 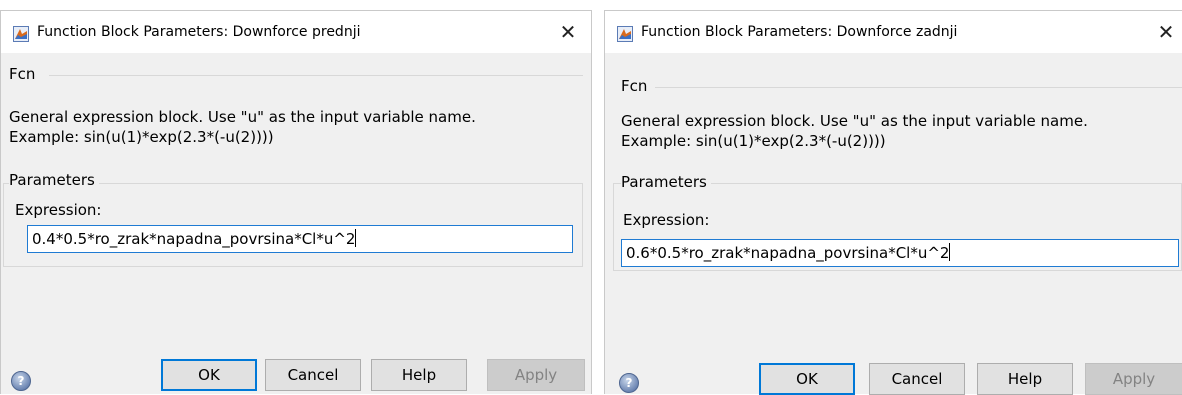 What do you see at coordinates (194, 239) in the screenshot?
I see `expression-value: 0.4*0.5*ro_zrak*napadna_povrsina*Cl*u^2` at bounding box center [194, 239].